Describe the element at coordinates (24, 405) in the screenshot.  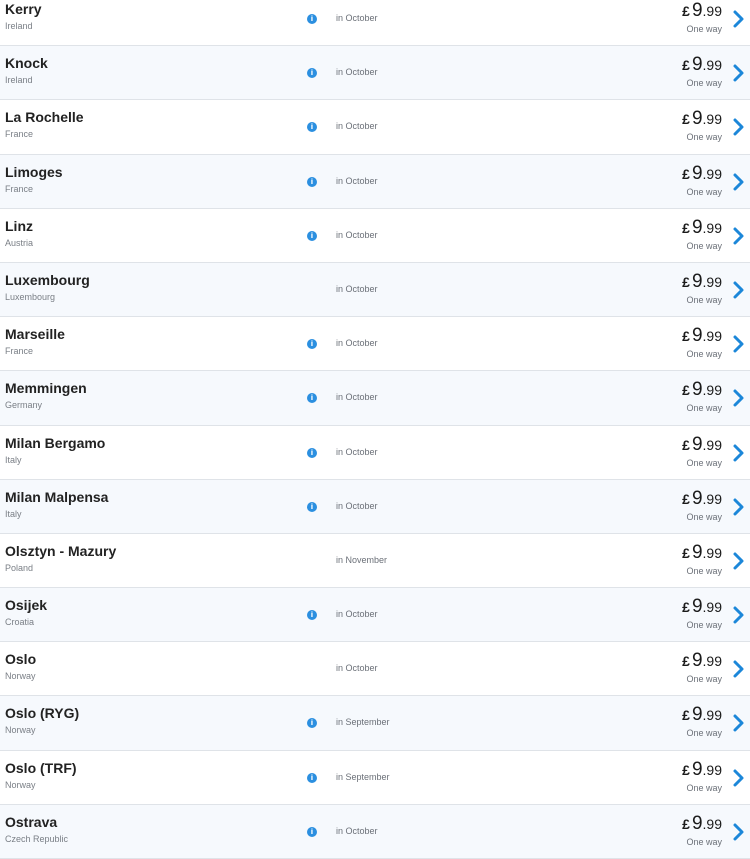
I see `destination-country: Germany` at that location.